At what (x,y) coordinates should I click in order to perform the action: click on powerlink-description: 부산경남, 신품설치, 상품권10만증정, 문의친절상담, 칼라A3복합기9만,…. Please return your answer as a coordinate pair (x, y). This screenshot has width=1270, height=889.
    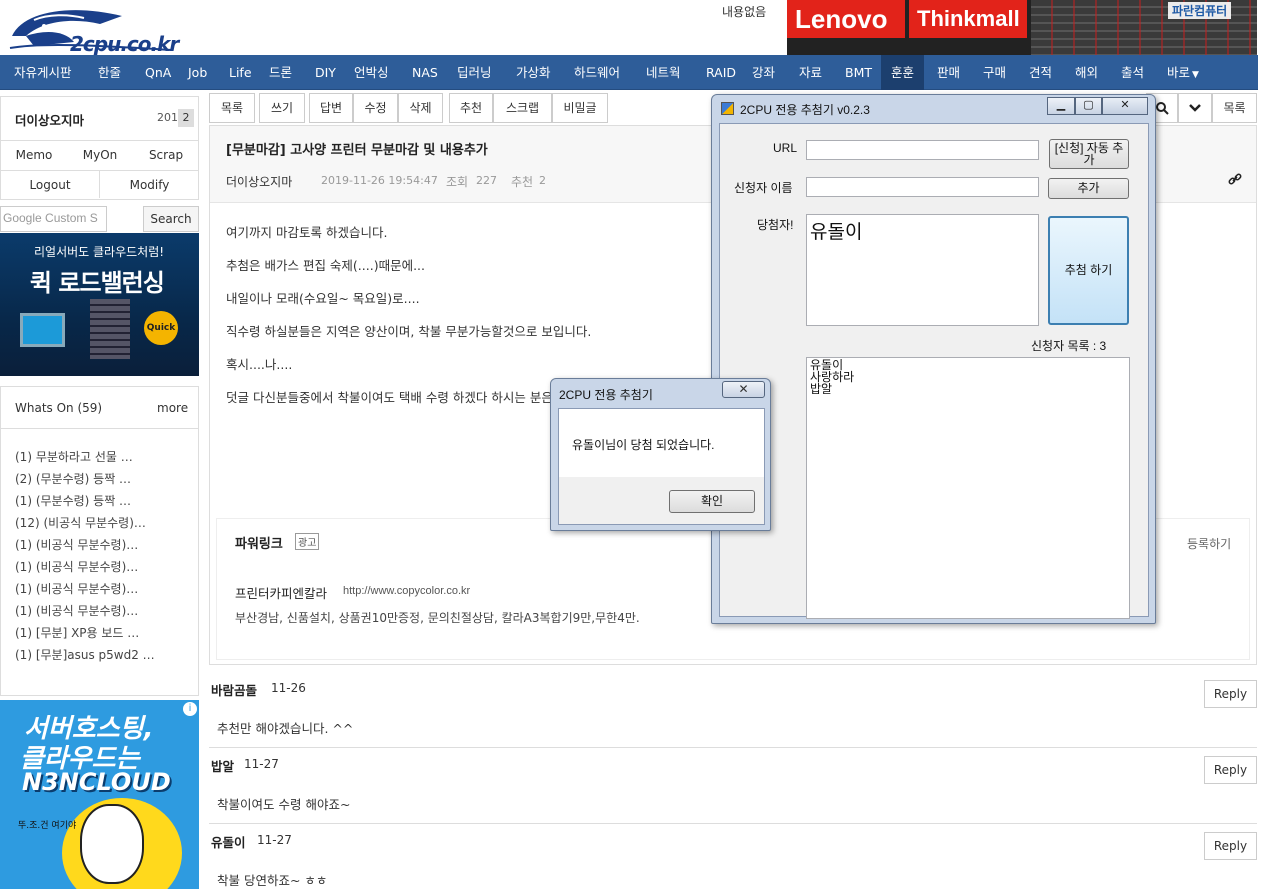
    Looking at the image, I should click on (437, 618).